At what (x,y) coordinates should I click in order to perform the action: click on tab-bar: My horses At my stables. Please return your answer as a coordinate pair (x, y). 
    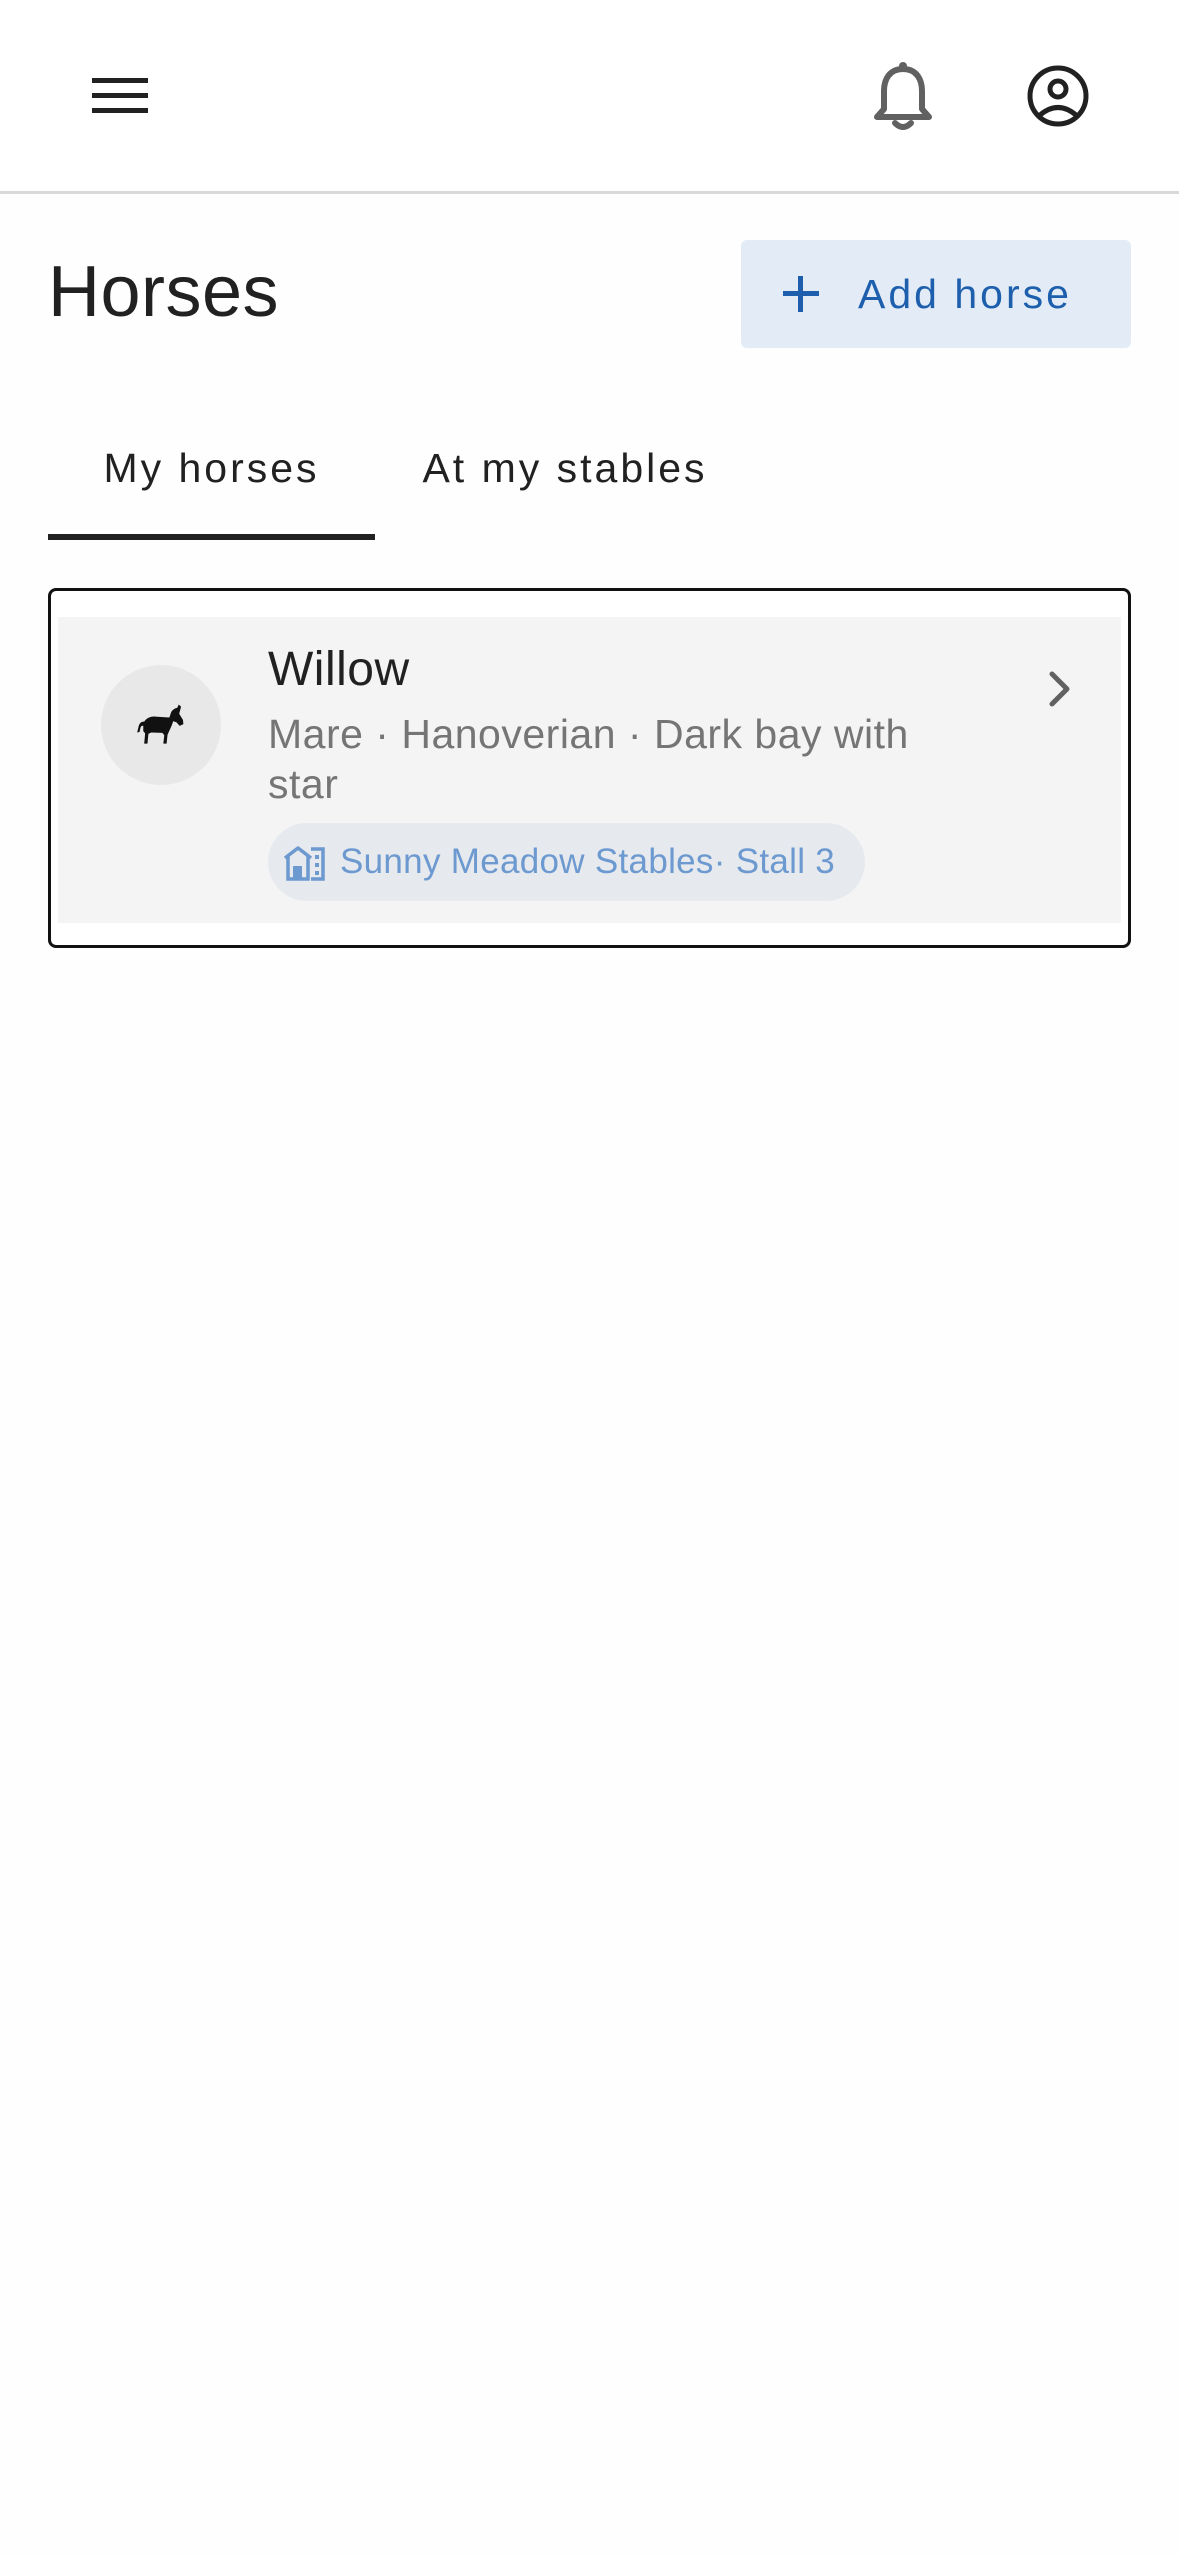
    Looking at the image, I should click on (589, 475).